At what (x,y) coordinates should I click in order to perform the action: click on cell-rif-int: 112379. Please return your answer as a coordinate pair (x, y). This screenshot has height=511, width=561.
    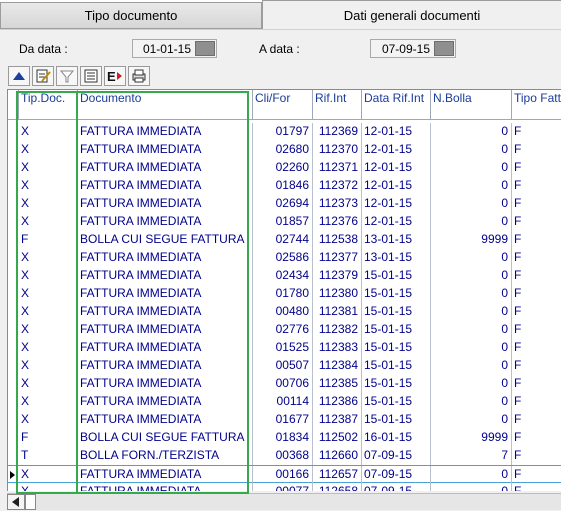
    Looking at the image, I should click on (337, 276).